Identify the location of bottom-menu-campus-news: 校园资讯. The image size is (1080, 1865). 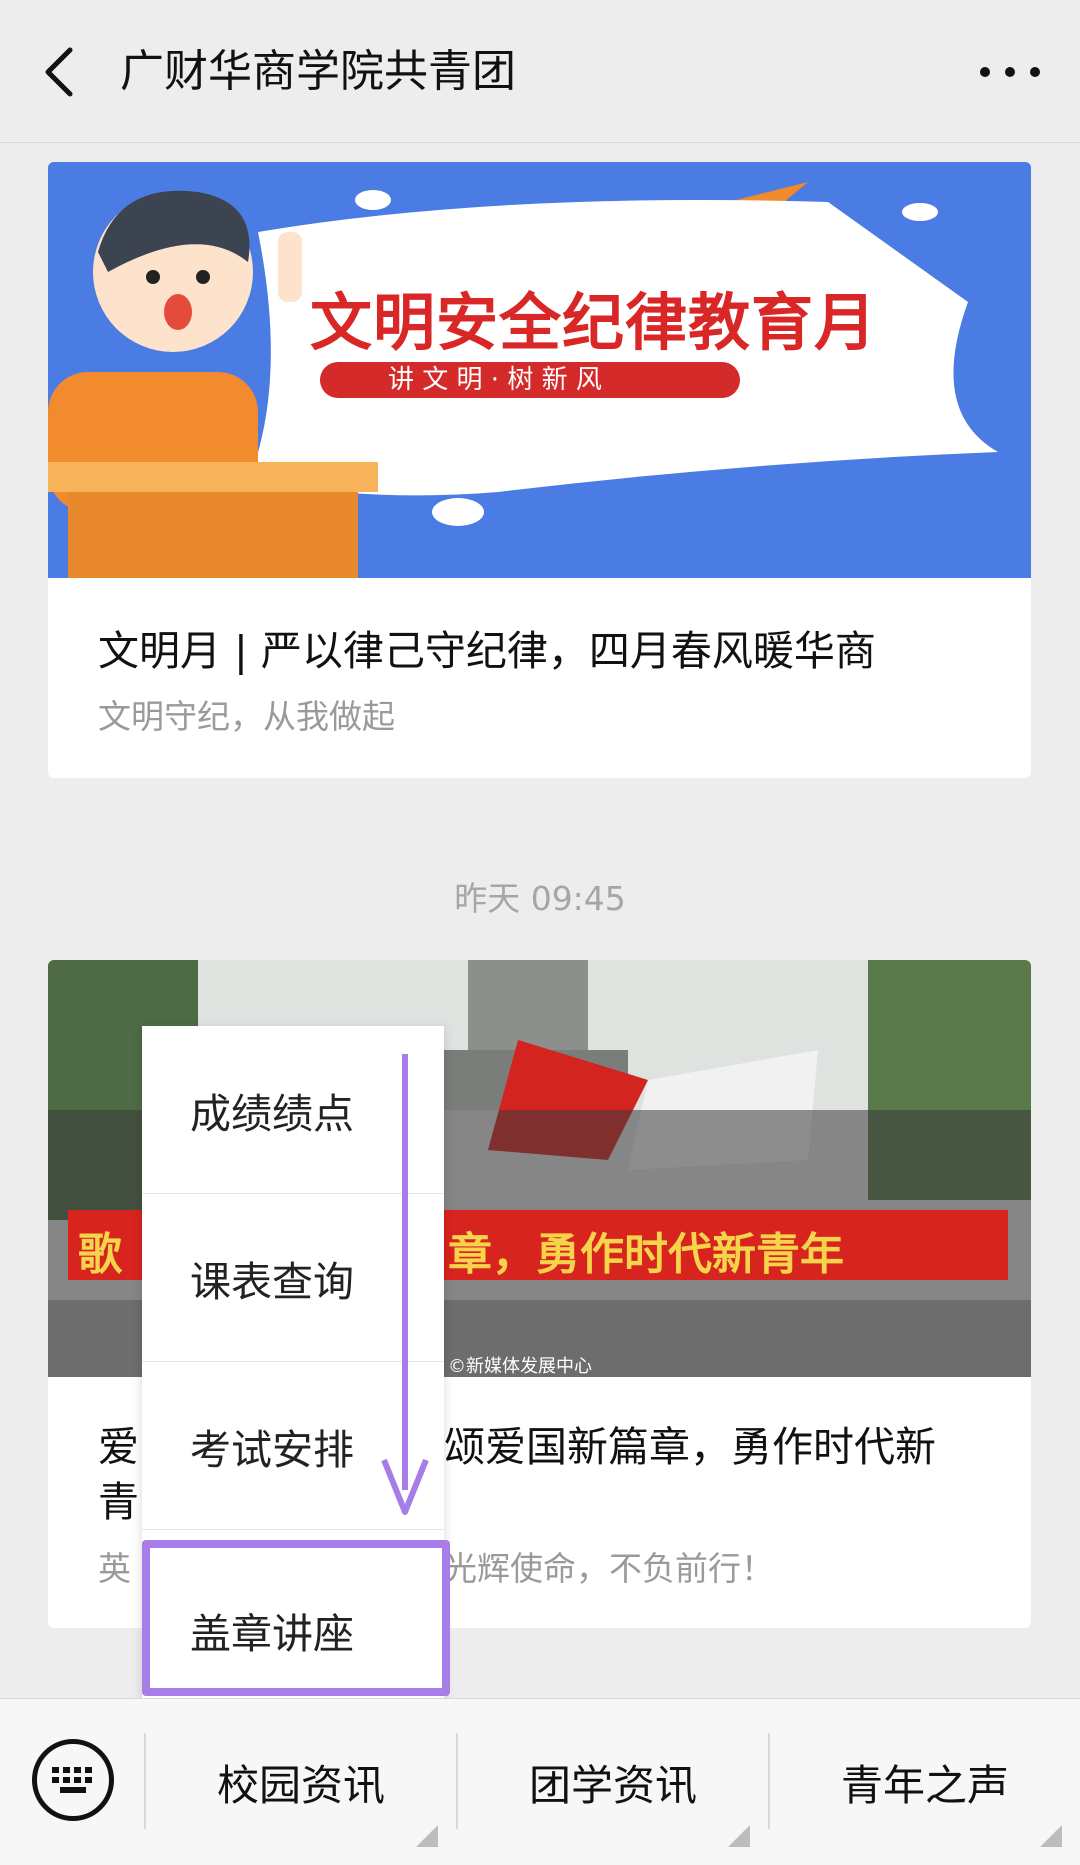
(301, 1782).